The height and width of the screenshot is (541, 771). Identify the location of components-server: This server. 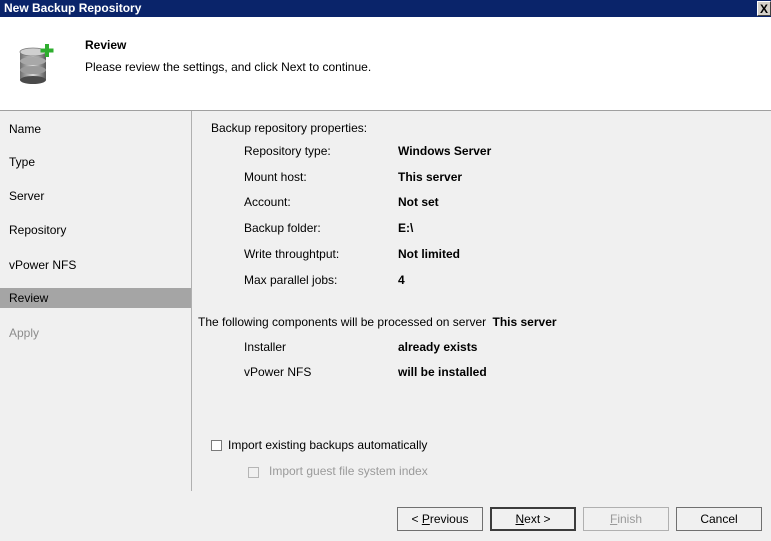
(524, 322).